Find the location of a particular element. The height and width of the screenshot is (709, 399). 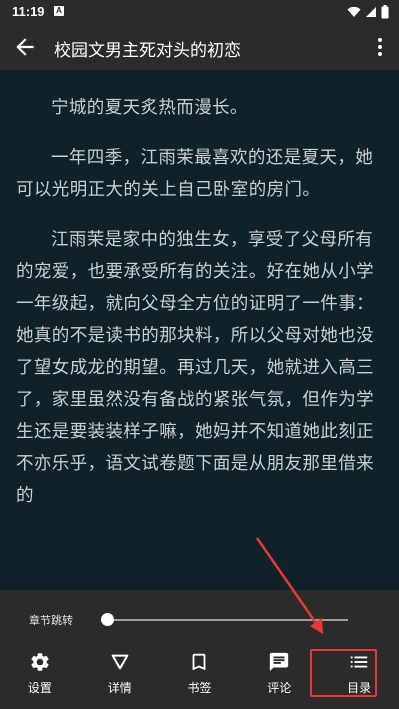

notification-icon: A is located at coordinates (59, 11).